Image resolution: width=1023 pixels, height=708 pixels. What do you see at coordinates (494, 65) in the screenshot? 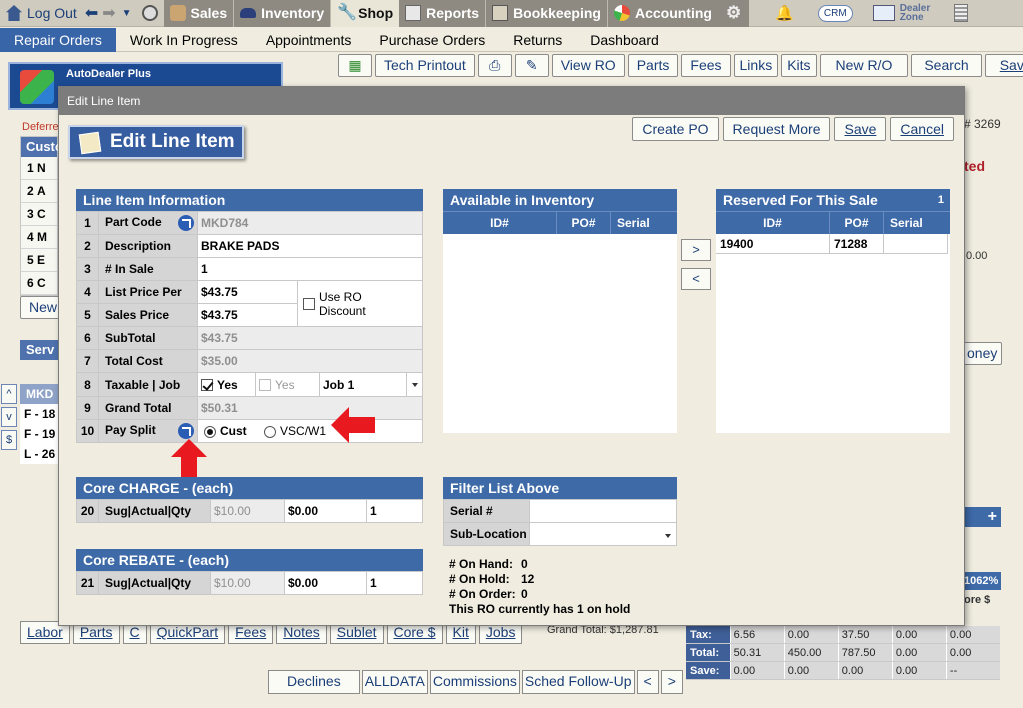
I see `printer-icon: ⎙` at bounding box center [494, 65].